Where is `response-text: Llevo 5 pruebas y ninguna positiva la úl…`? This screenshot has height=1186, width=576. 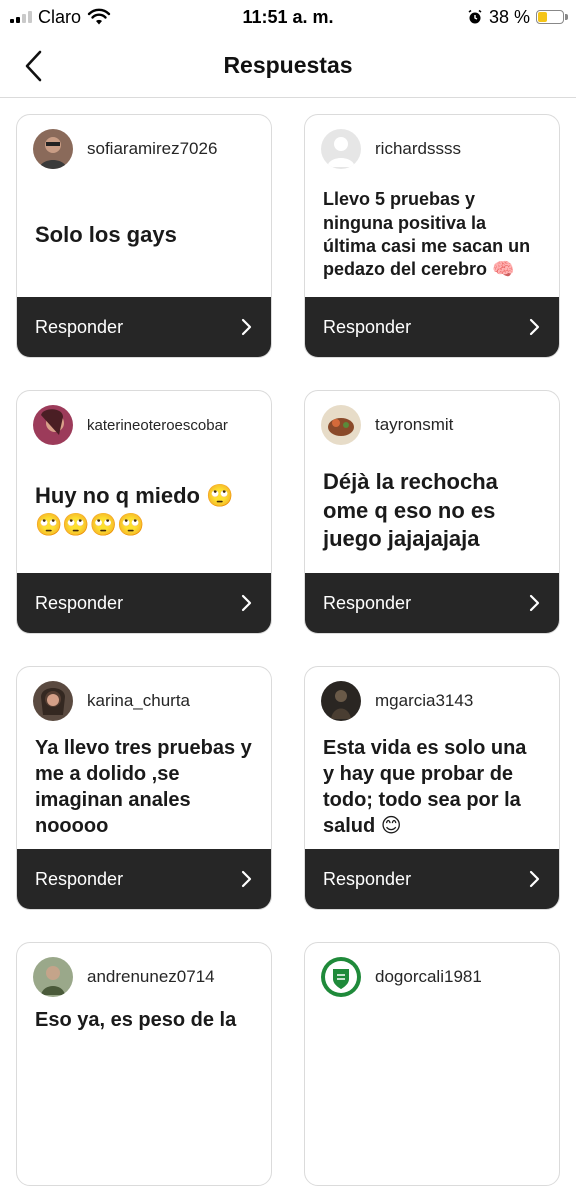
response-text: Llevo 5 pruebas y ninguna positiva la úl… is located at coordinates (427, 234).